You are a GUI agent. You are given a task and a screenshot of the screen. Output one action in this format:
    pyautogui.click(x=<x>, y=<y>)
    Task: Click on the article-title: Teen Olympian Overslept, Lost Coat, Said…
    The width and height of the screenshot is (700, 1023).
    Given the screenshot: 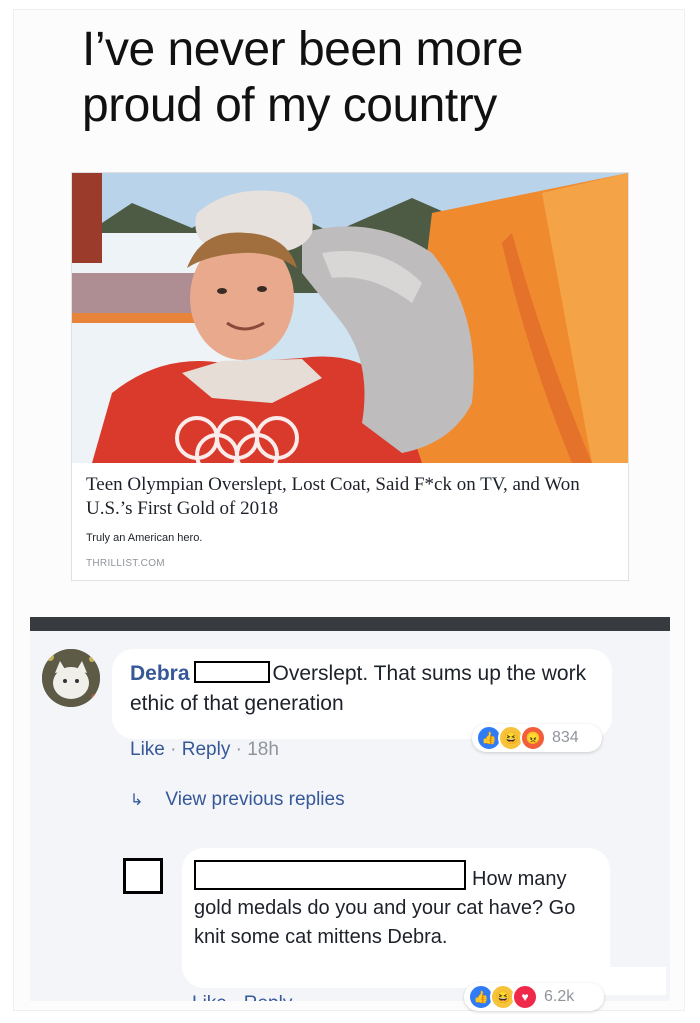 What is the action you would take?
    pyautogui.click(x=351, y=497)
    